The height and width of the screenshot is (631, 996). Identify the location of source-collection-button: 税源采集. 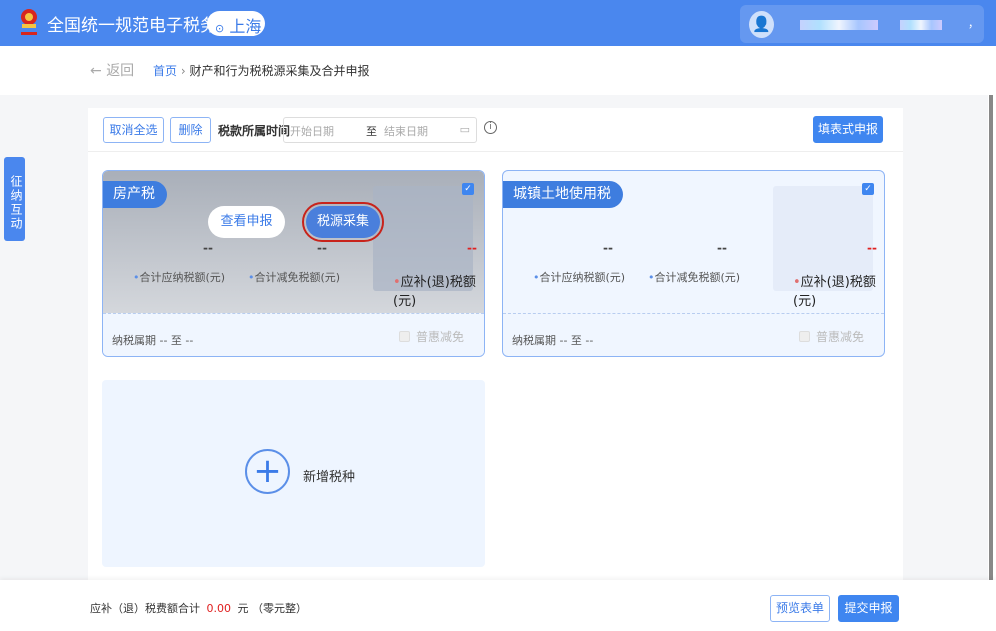
(343, 222).